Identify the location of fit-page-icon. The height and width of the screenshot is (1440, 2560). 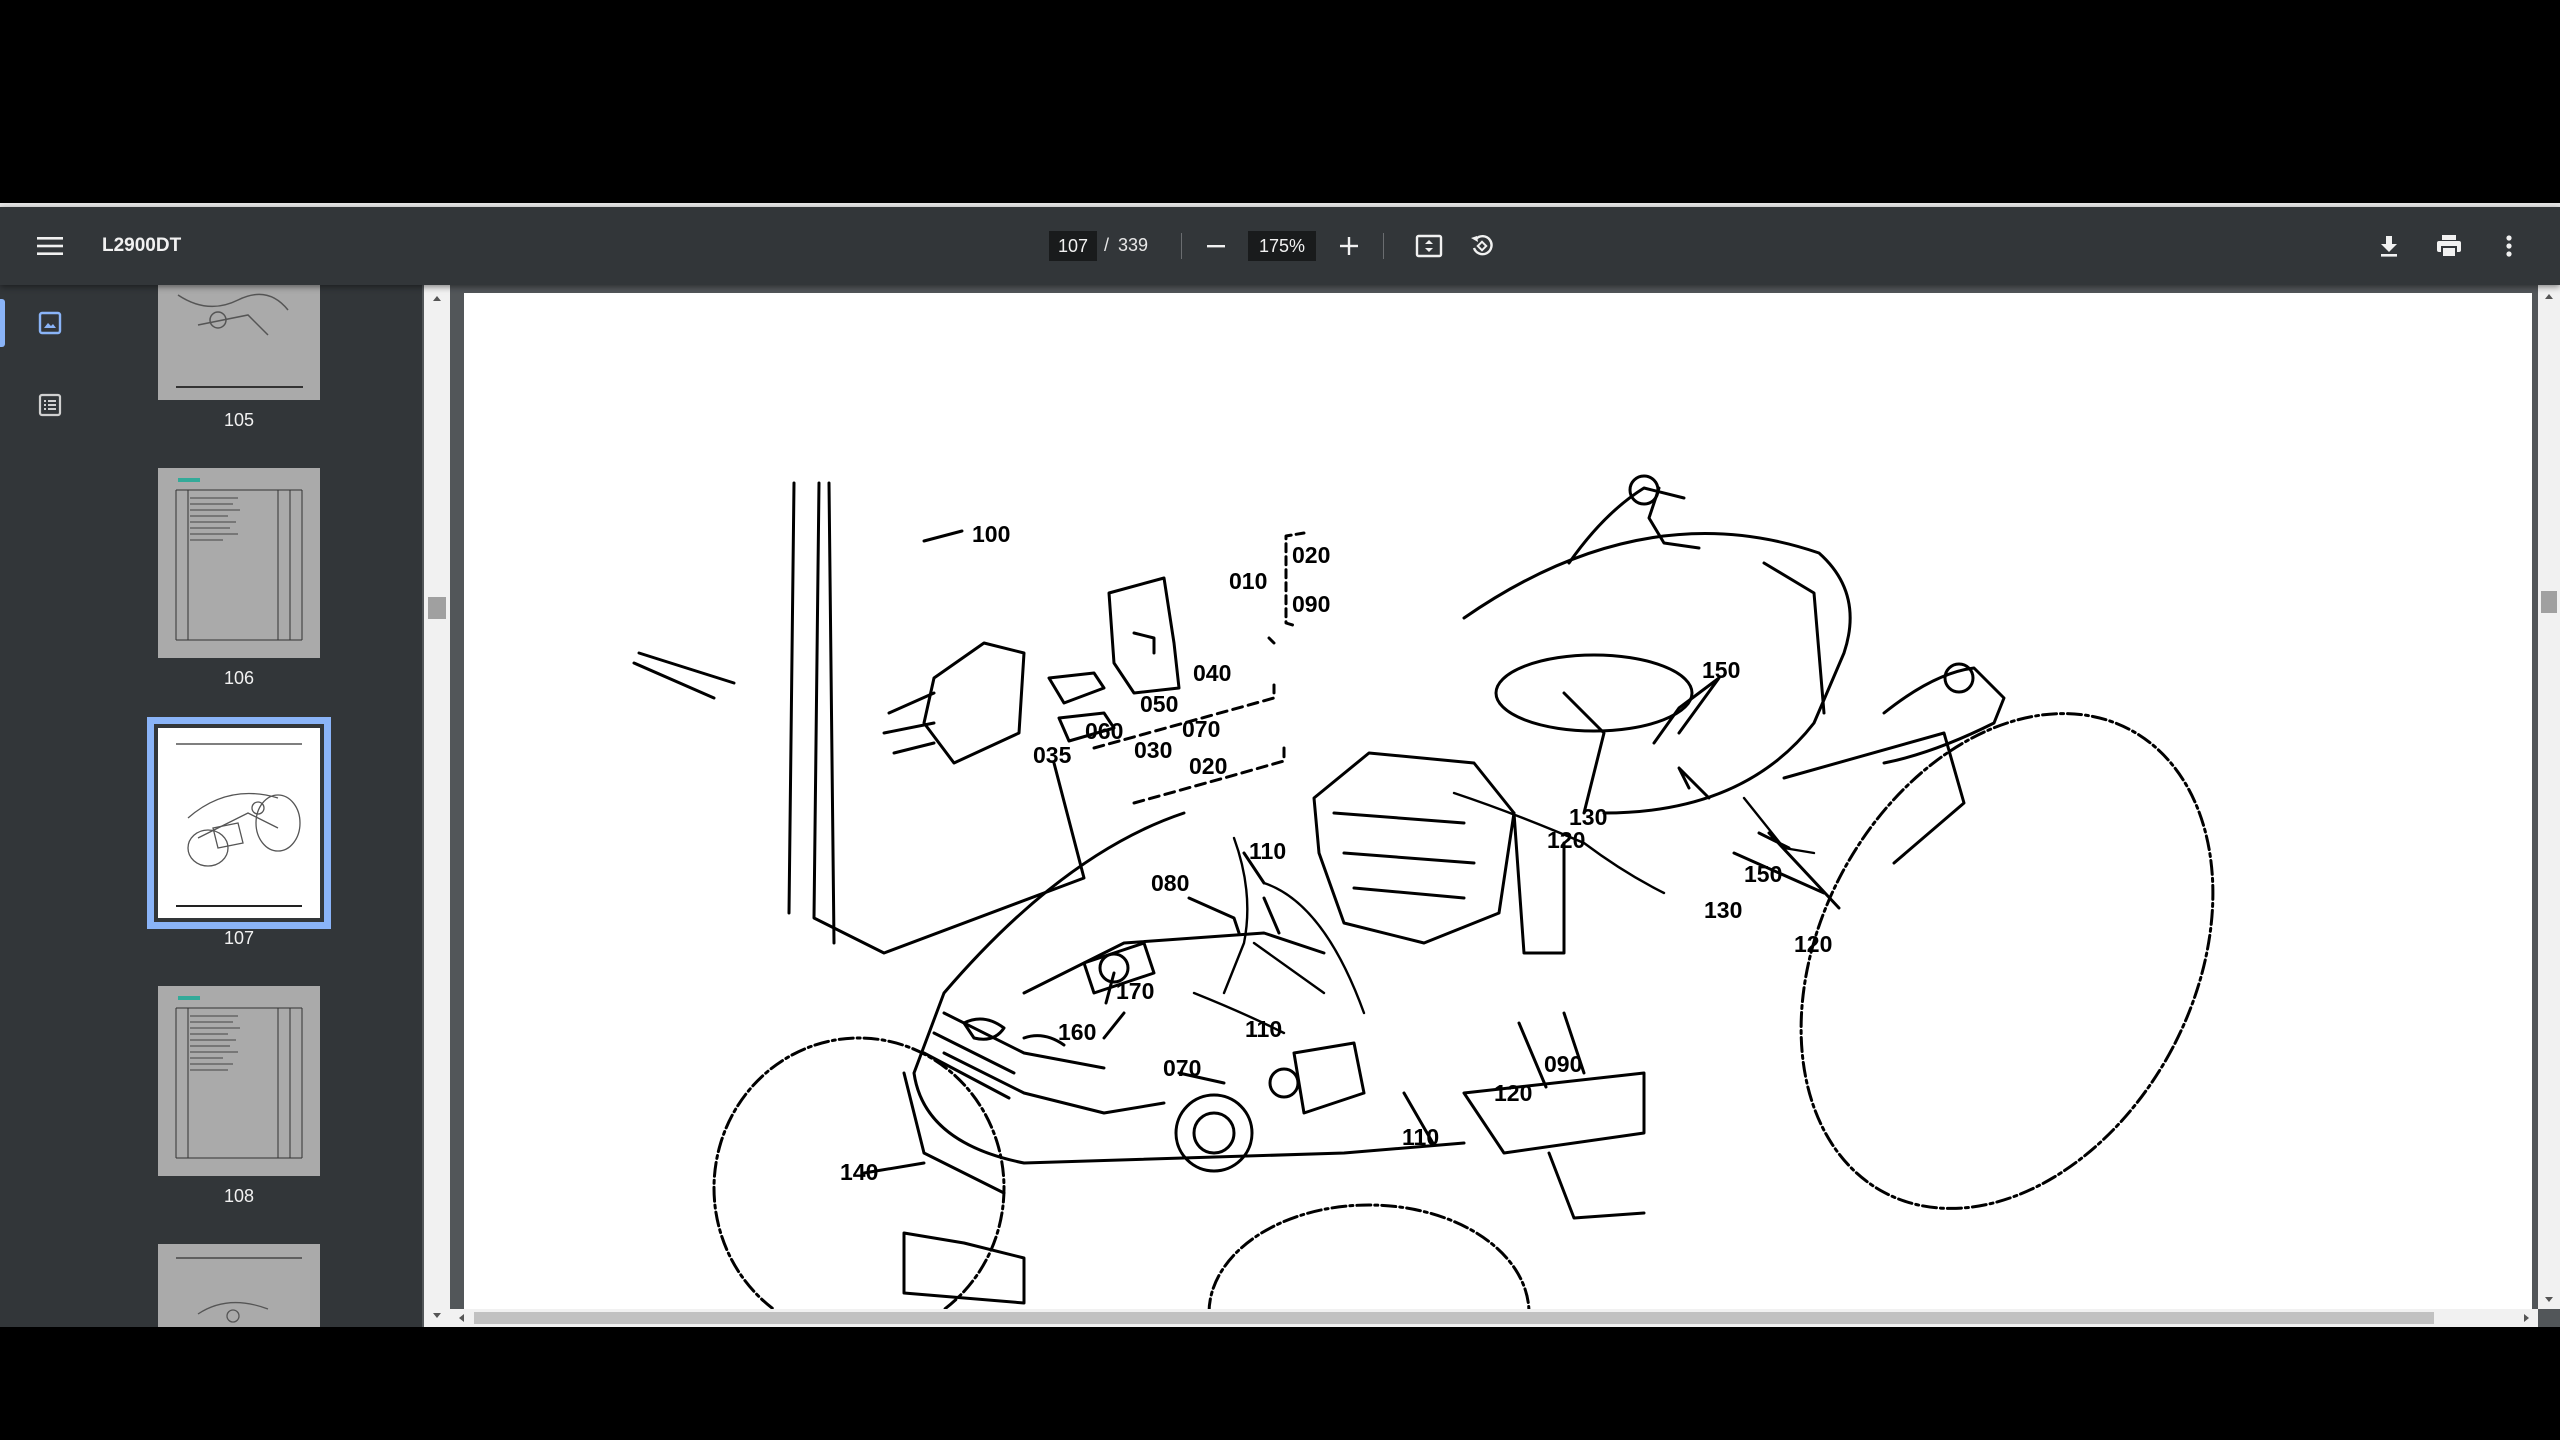
(1429, 246).